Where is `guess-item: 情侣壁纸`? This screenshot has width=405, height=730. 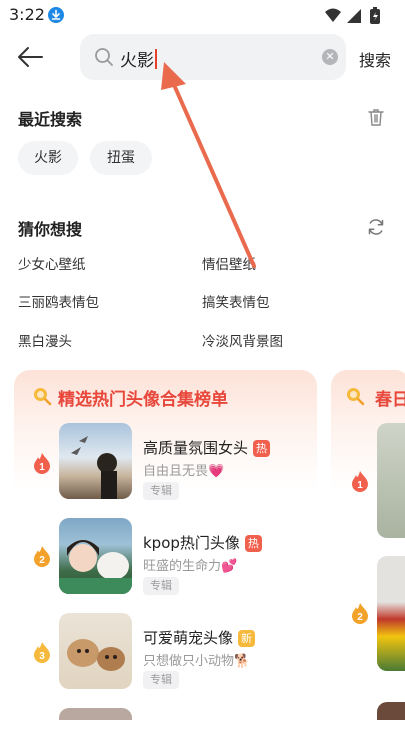
guess-item: 情侣壁纸 is located at coordinates (229, 263).